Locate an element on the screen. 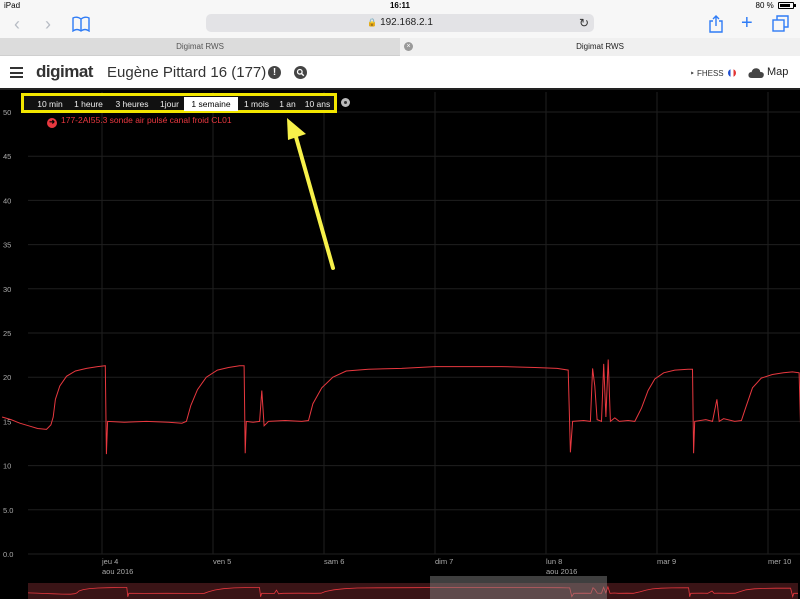 The image size is (800, 599). range-option-1-mois: 1 mois is located at coordinates (256, 104).